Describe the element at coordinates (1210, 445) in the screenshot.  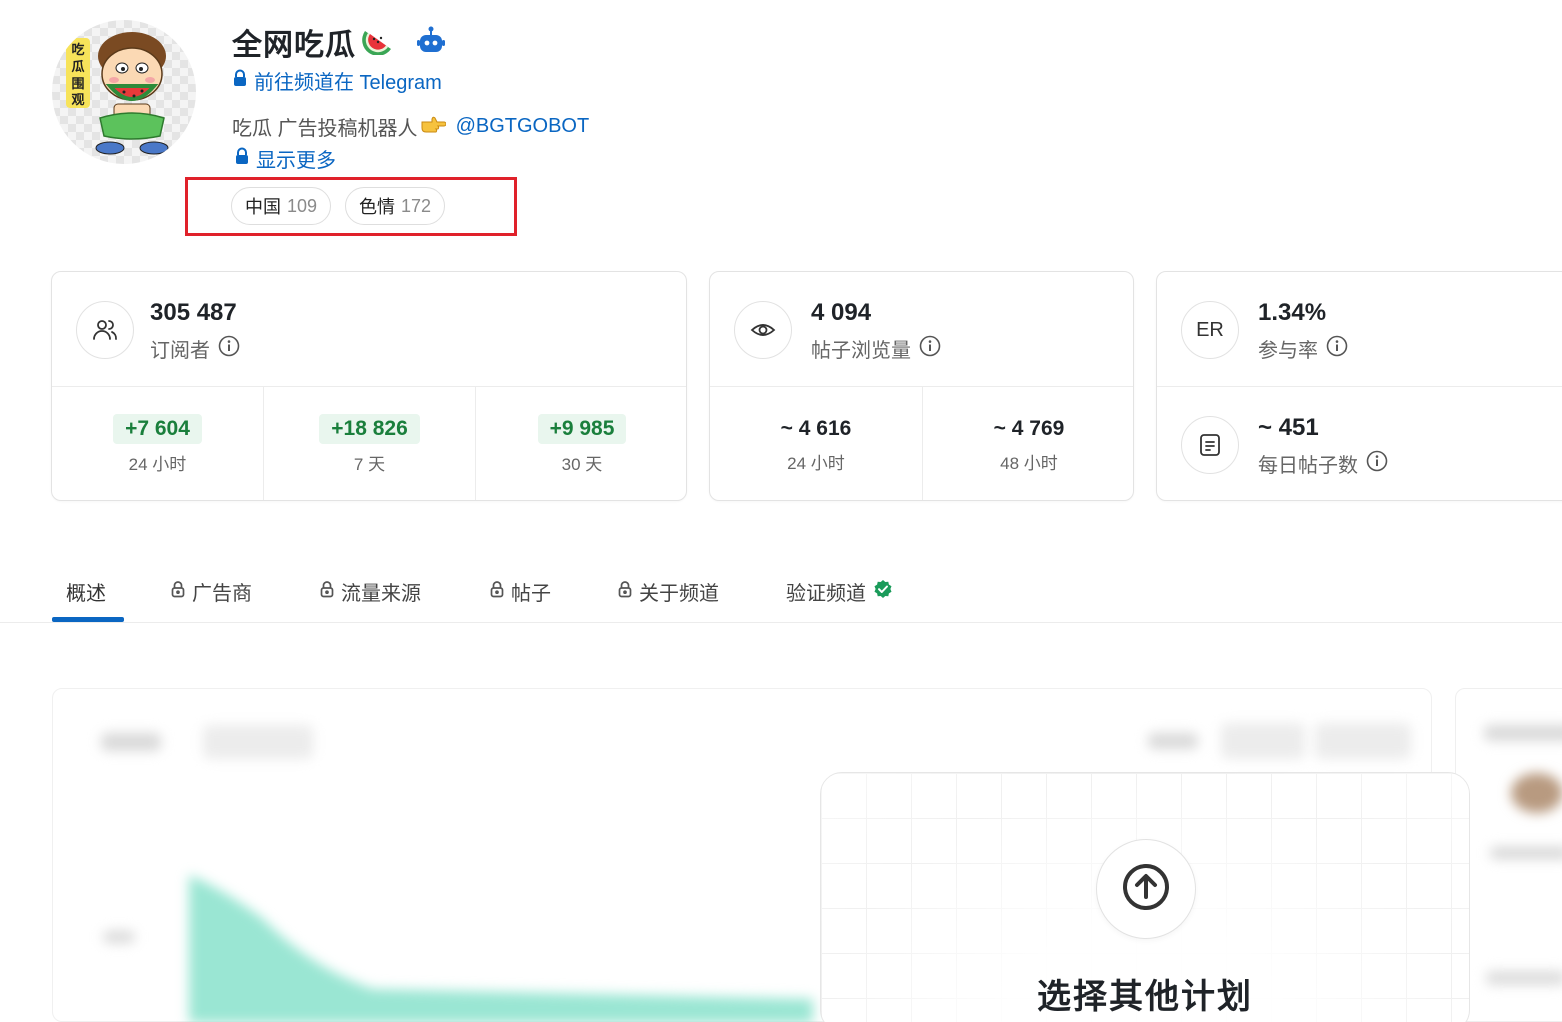
I see `posts-icon` at that location.